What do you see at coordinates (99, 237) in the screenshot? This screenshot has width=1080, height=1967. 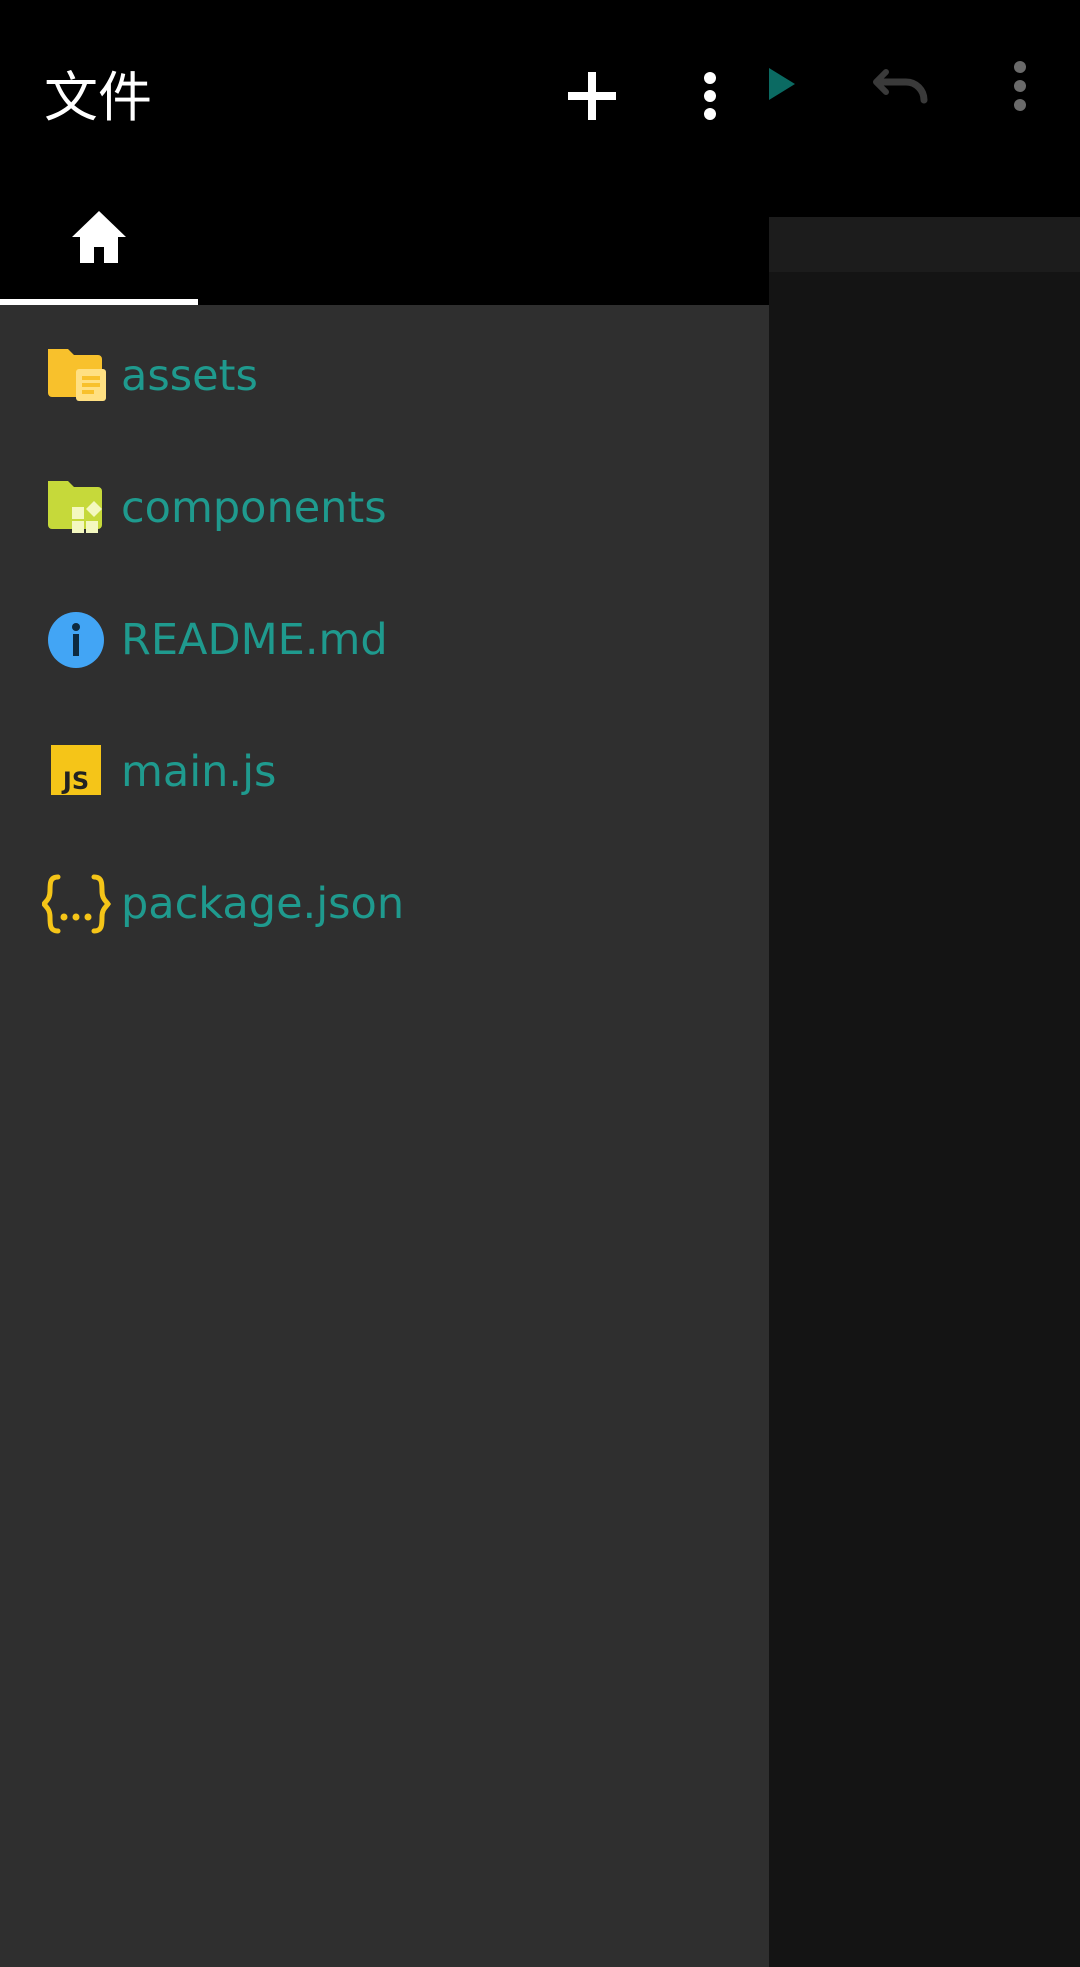 I see `home-icon` at bounding box center [99, 237].